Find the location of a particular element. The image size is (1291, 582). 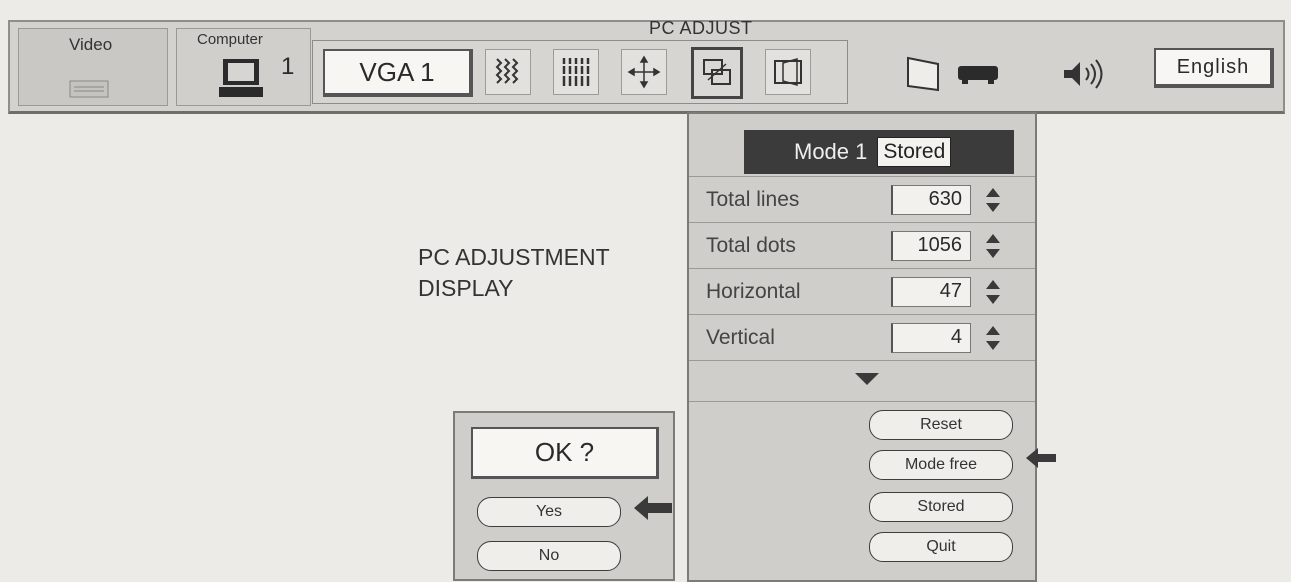

row-total-dots: Total dots 1056 is located at coordinates (862, 245).